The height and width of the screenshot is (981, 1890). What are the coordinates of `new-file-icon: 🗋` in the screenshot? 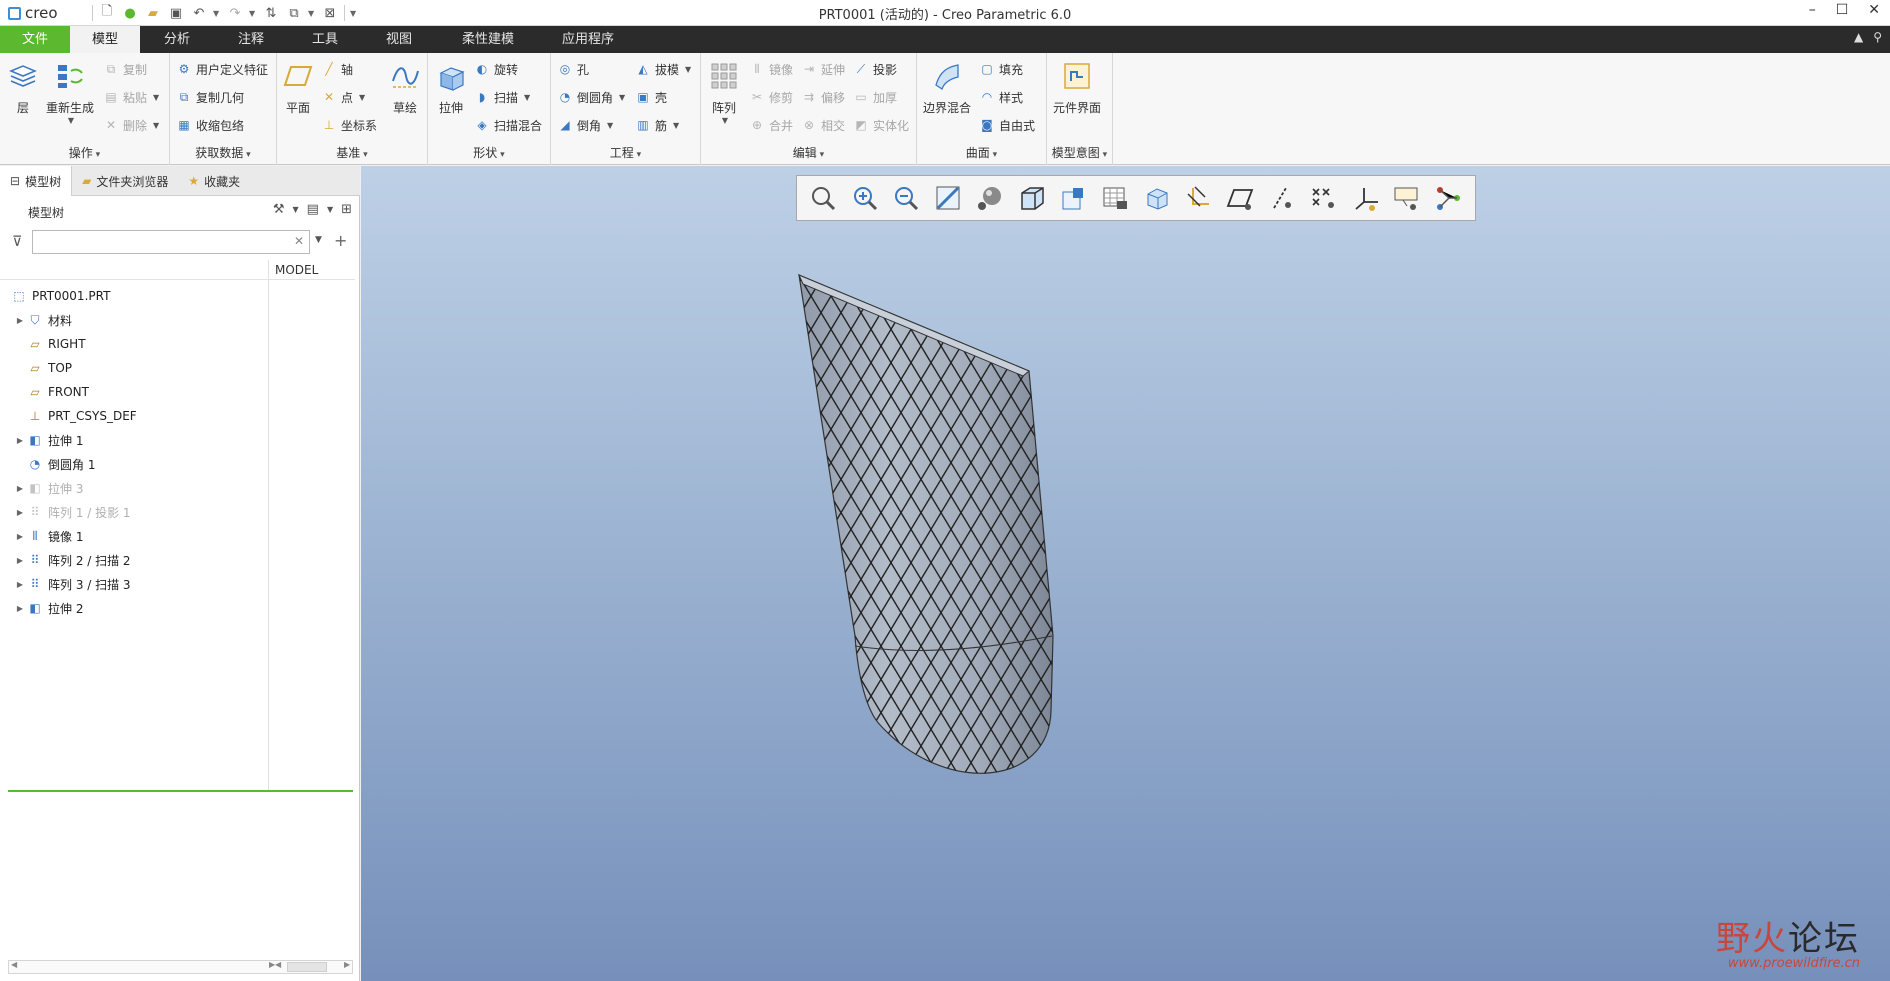 It's located at (107, 13).